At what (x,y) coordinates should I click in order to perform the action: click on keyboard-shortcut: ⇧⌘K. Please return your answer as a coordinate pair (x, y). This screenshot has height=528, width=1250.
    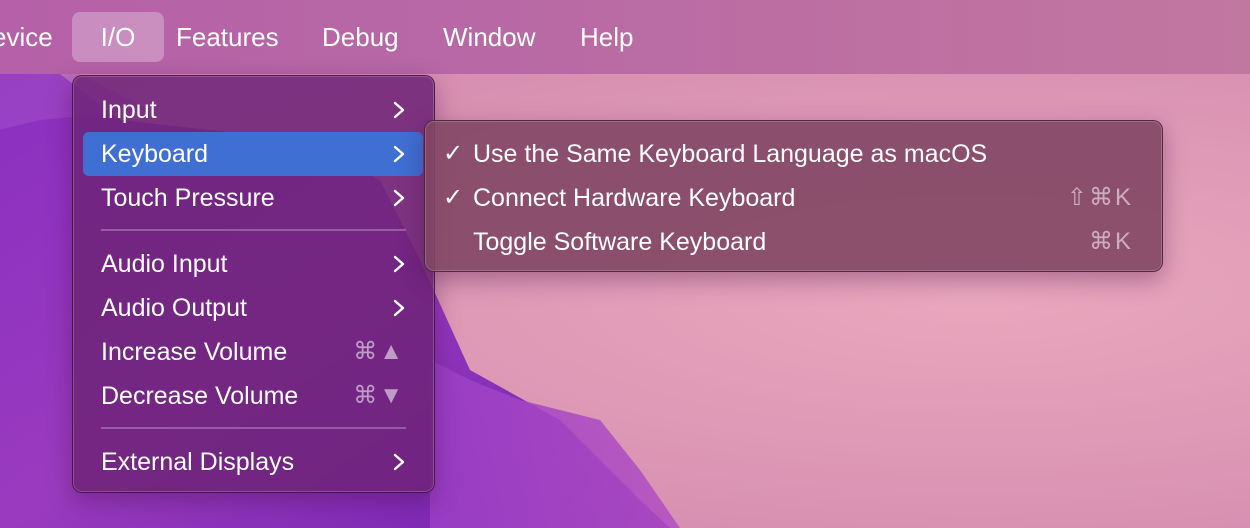
    Looking at the image, I should click on (1099, 197).